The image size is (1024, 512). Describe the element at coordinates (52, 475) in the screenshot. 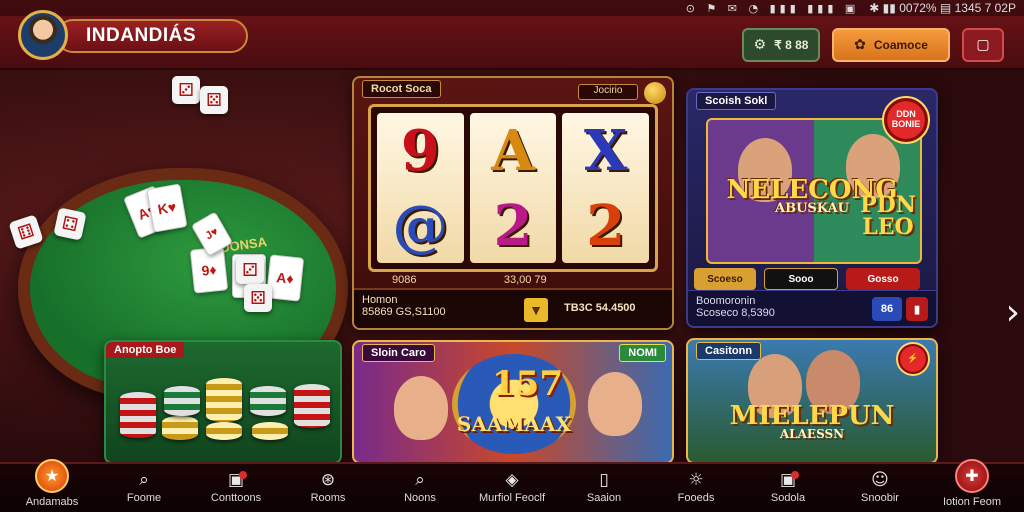

I see `nav-home-icon: ★` at that location.